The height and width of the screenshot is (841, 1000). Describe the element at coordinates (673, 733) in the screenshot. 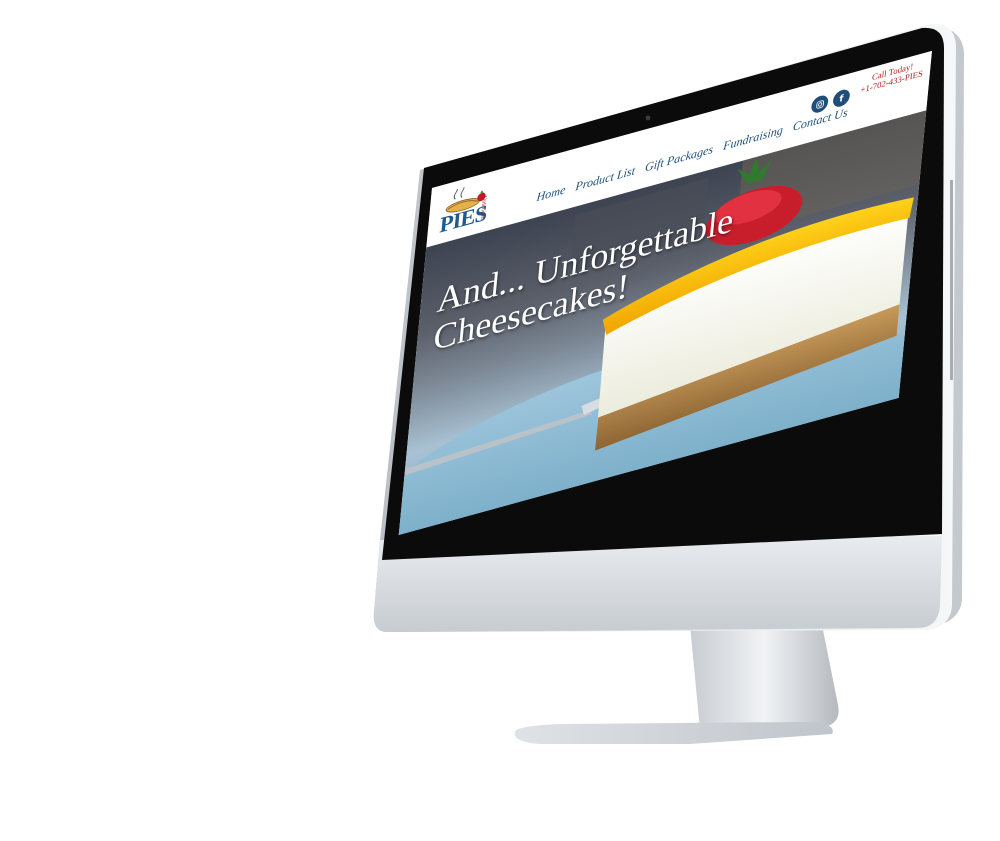

I see `stand-base` at that location.